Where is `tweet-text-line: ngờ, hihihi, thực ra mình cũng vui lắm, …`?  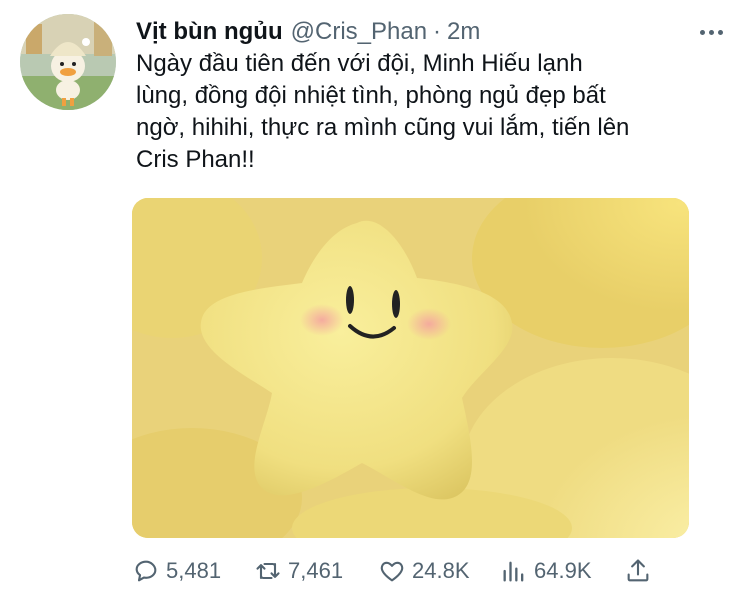
tweet-text-line: ngờ, hihihi, thực ra mình cũng vui lắm, … is located at coordinates (383, 127).